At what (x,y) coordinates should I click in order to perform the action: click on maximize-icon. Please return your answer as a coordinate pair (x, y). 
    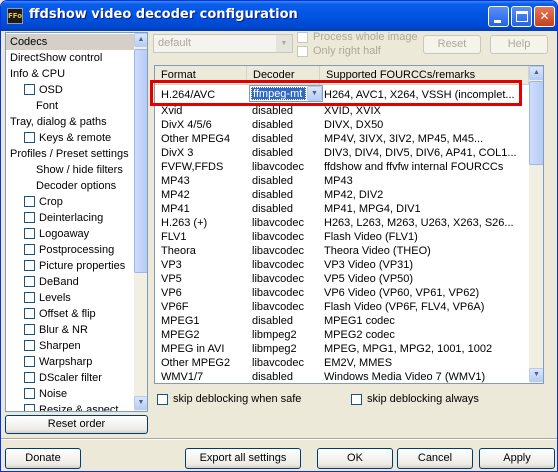
    Looking at the image, I should click on (522, 16).